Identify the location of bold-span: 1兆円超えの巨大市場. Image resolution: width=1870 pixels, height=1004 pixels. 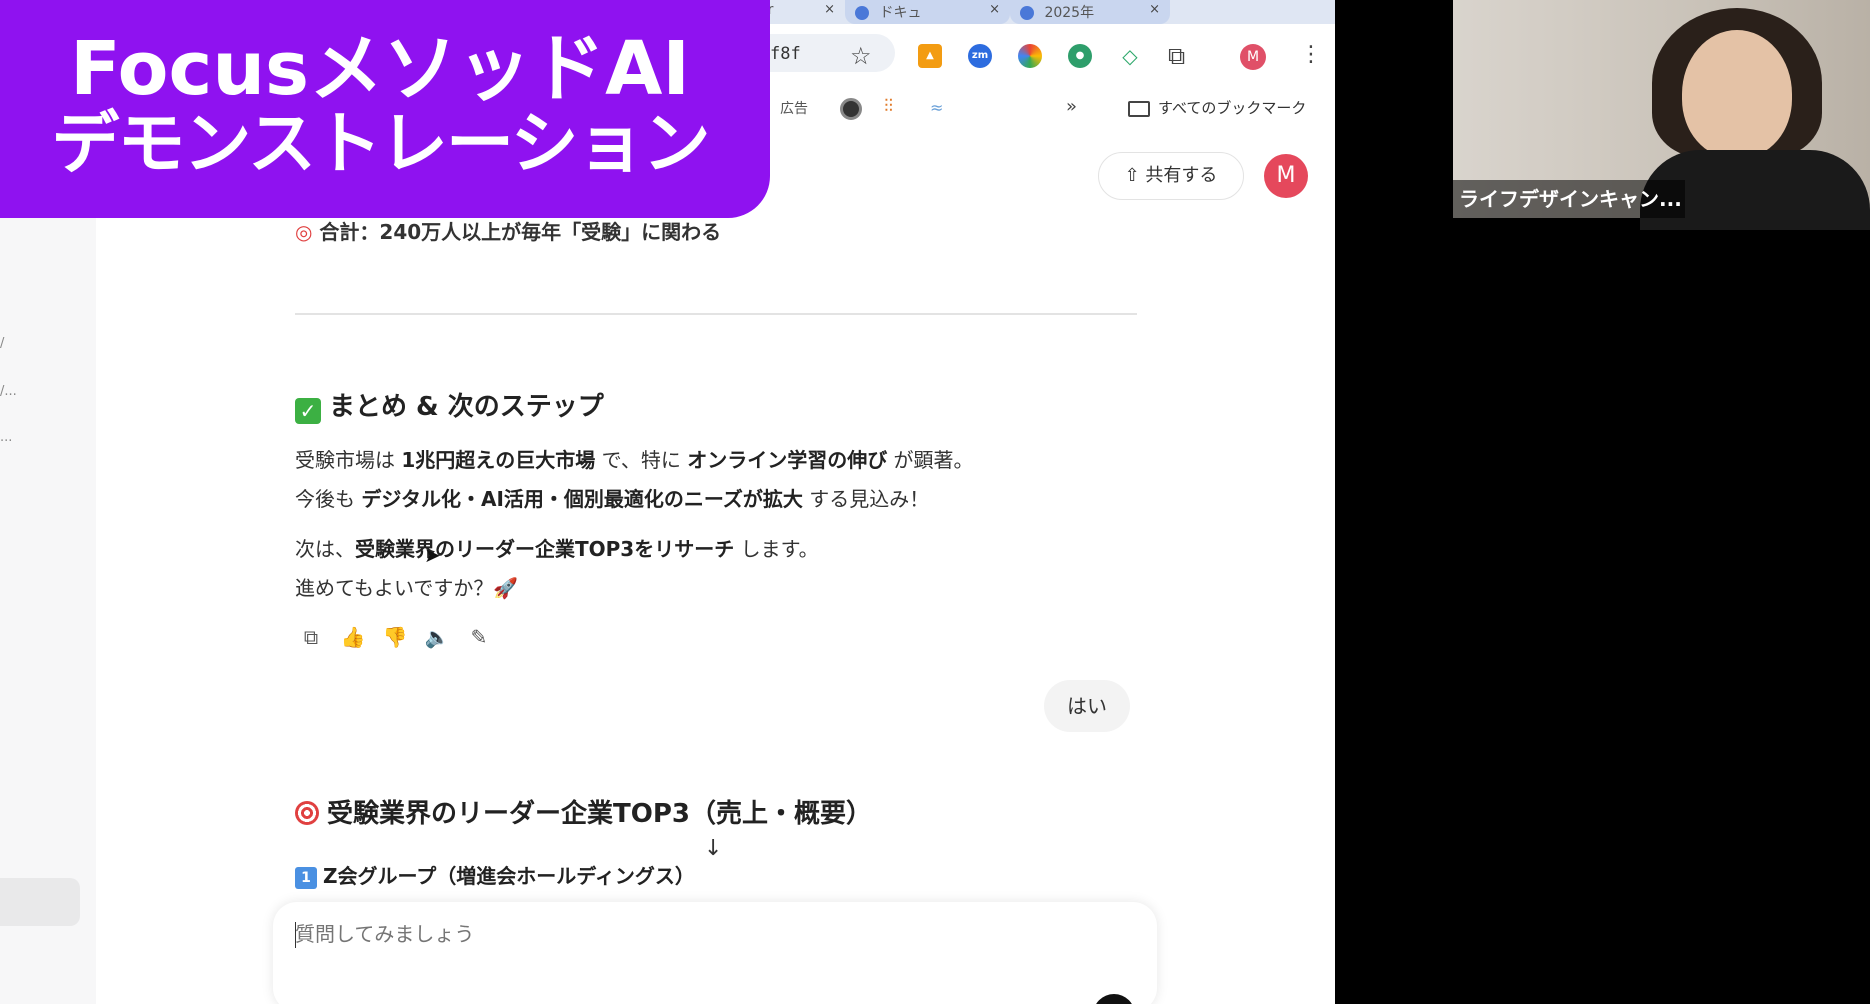
(498, 460).